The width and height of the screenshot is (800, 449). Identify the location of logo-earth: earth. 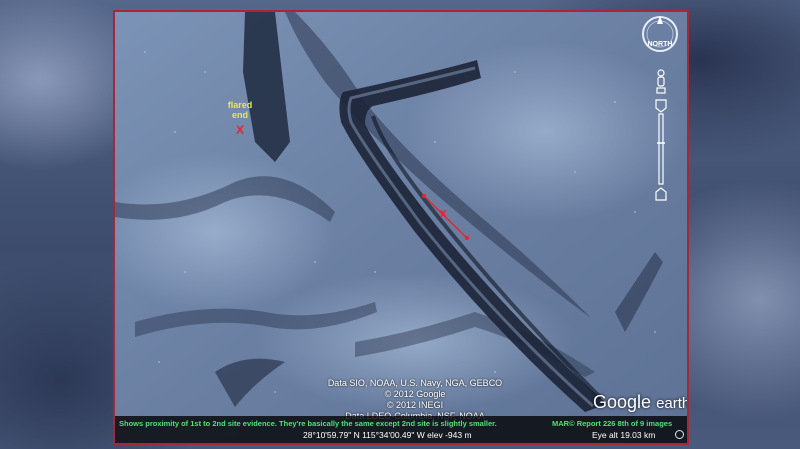
(672, 403).